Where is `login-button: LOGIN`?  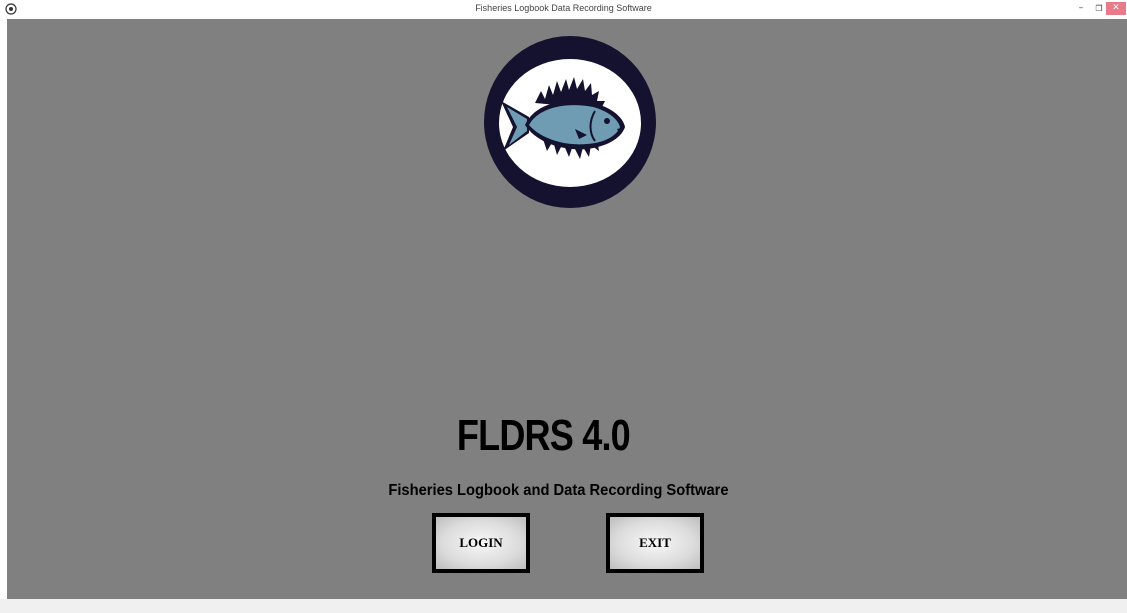
login-button: LOGIN is located at coordinates (481, 543).